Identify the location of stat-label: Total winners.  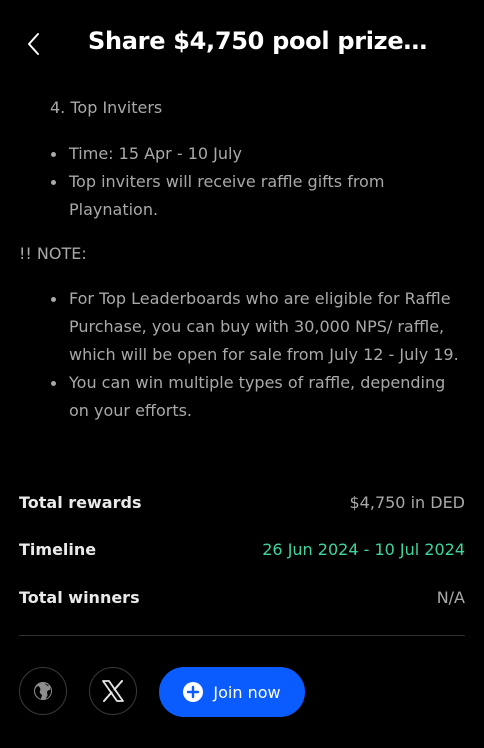
(79, 597).